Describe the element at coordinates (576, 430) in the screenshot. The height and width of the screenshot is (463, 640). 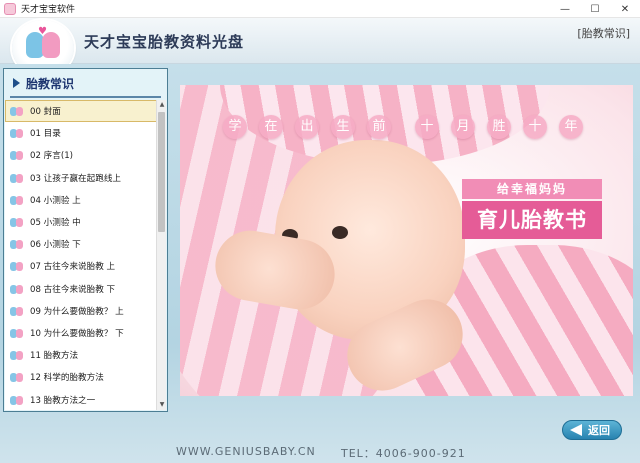
I see `back-arrow-icon` at that location.